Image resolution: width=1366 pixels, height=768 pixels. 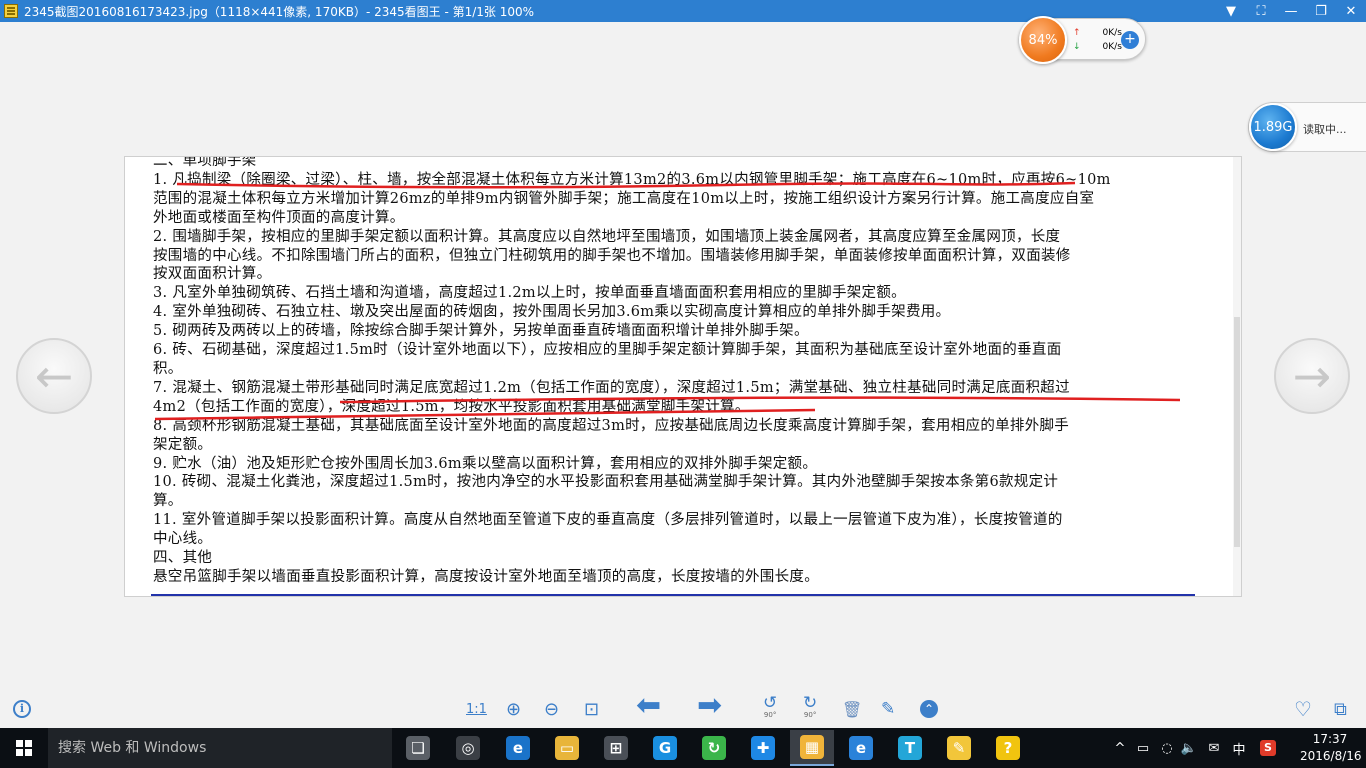 I want to click on store-icon: ⊞, so click(x=616, y=748).